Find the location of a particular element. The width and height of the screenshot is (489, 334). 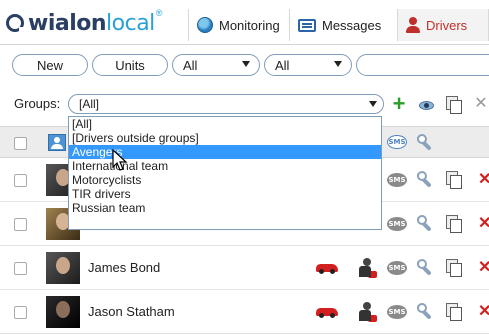

tab-messages: Messages is located at coordinates (342, 25).